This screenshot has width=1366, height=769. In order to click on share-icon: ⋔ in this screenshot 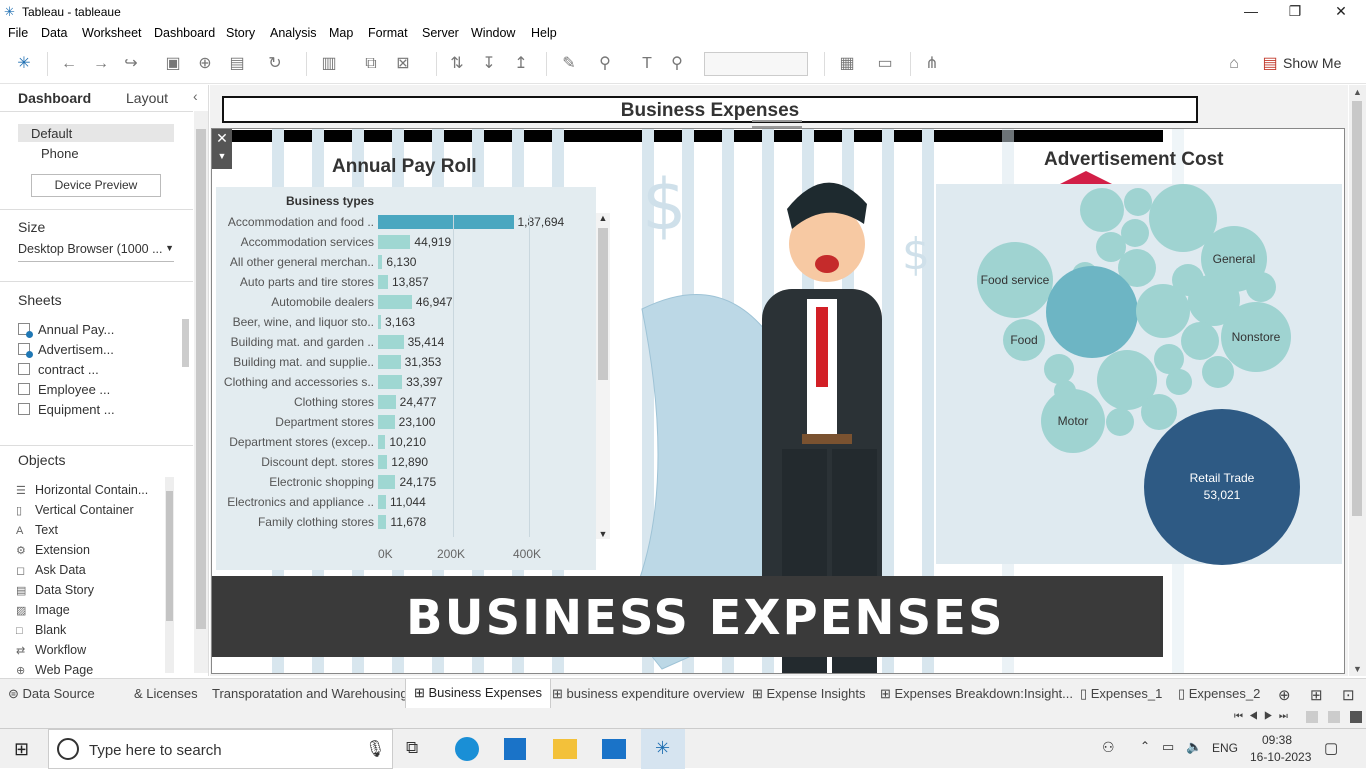, I will do `click(932, 64)`.